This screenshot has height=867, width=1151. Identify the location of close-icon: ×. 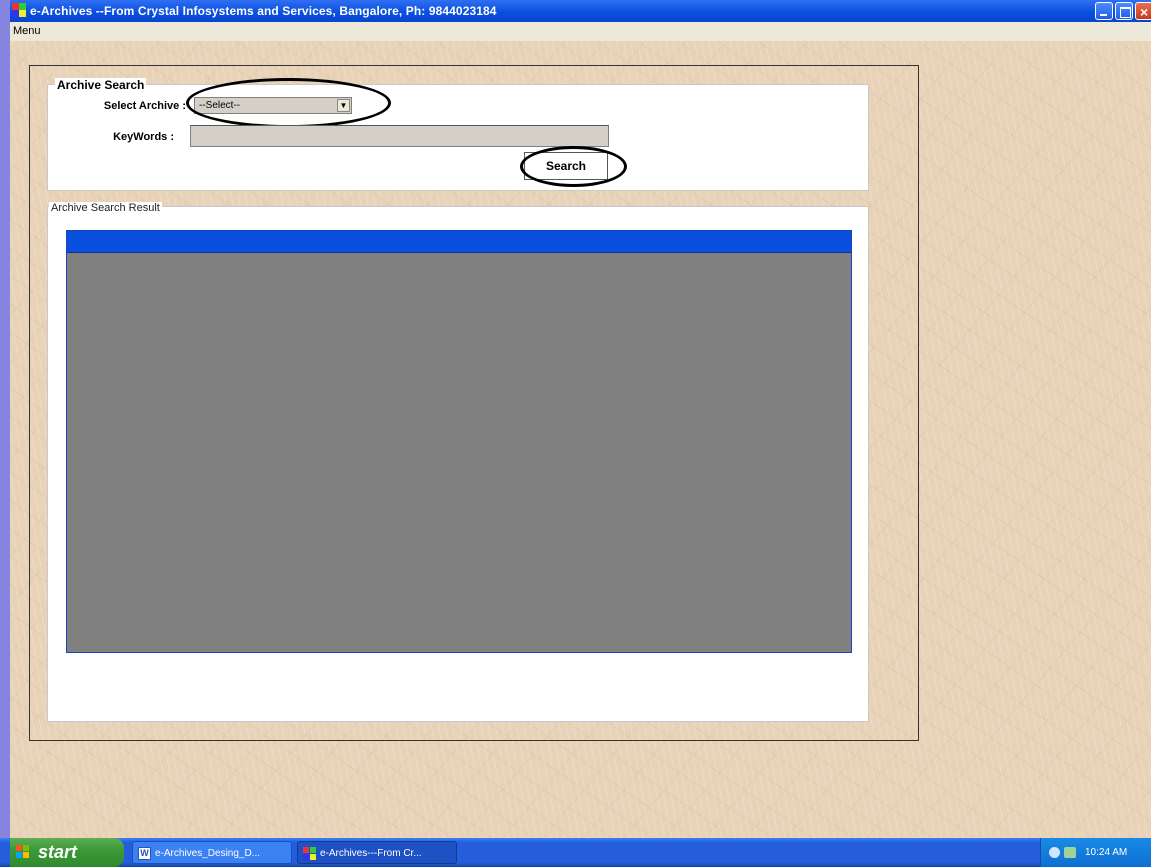
(1144, 12).